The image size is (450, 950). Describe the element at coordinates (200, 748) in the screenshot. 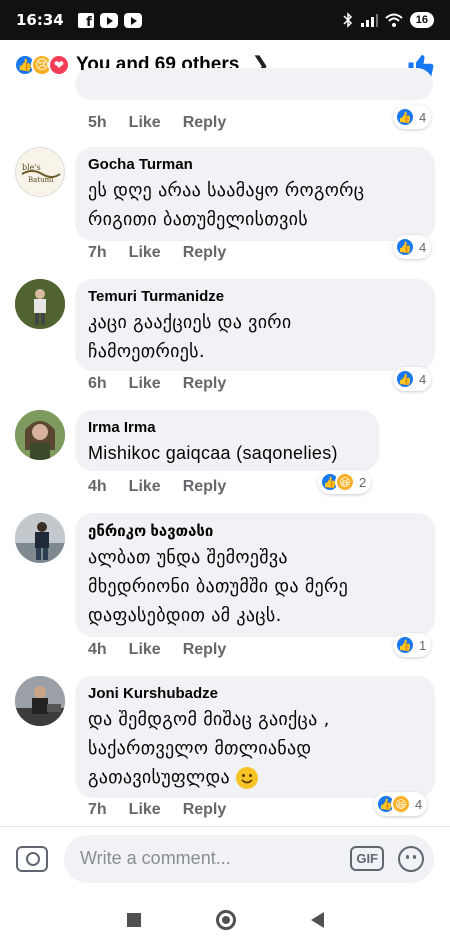

I see `comment-text-line: საქართველო მთლიანად` at that location.